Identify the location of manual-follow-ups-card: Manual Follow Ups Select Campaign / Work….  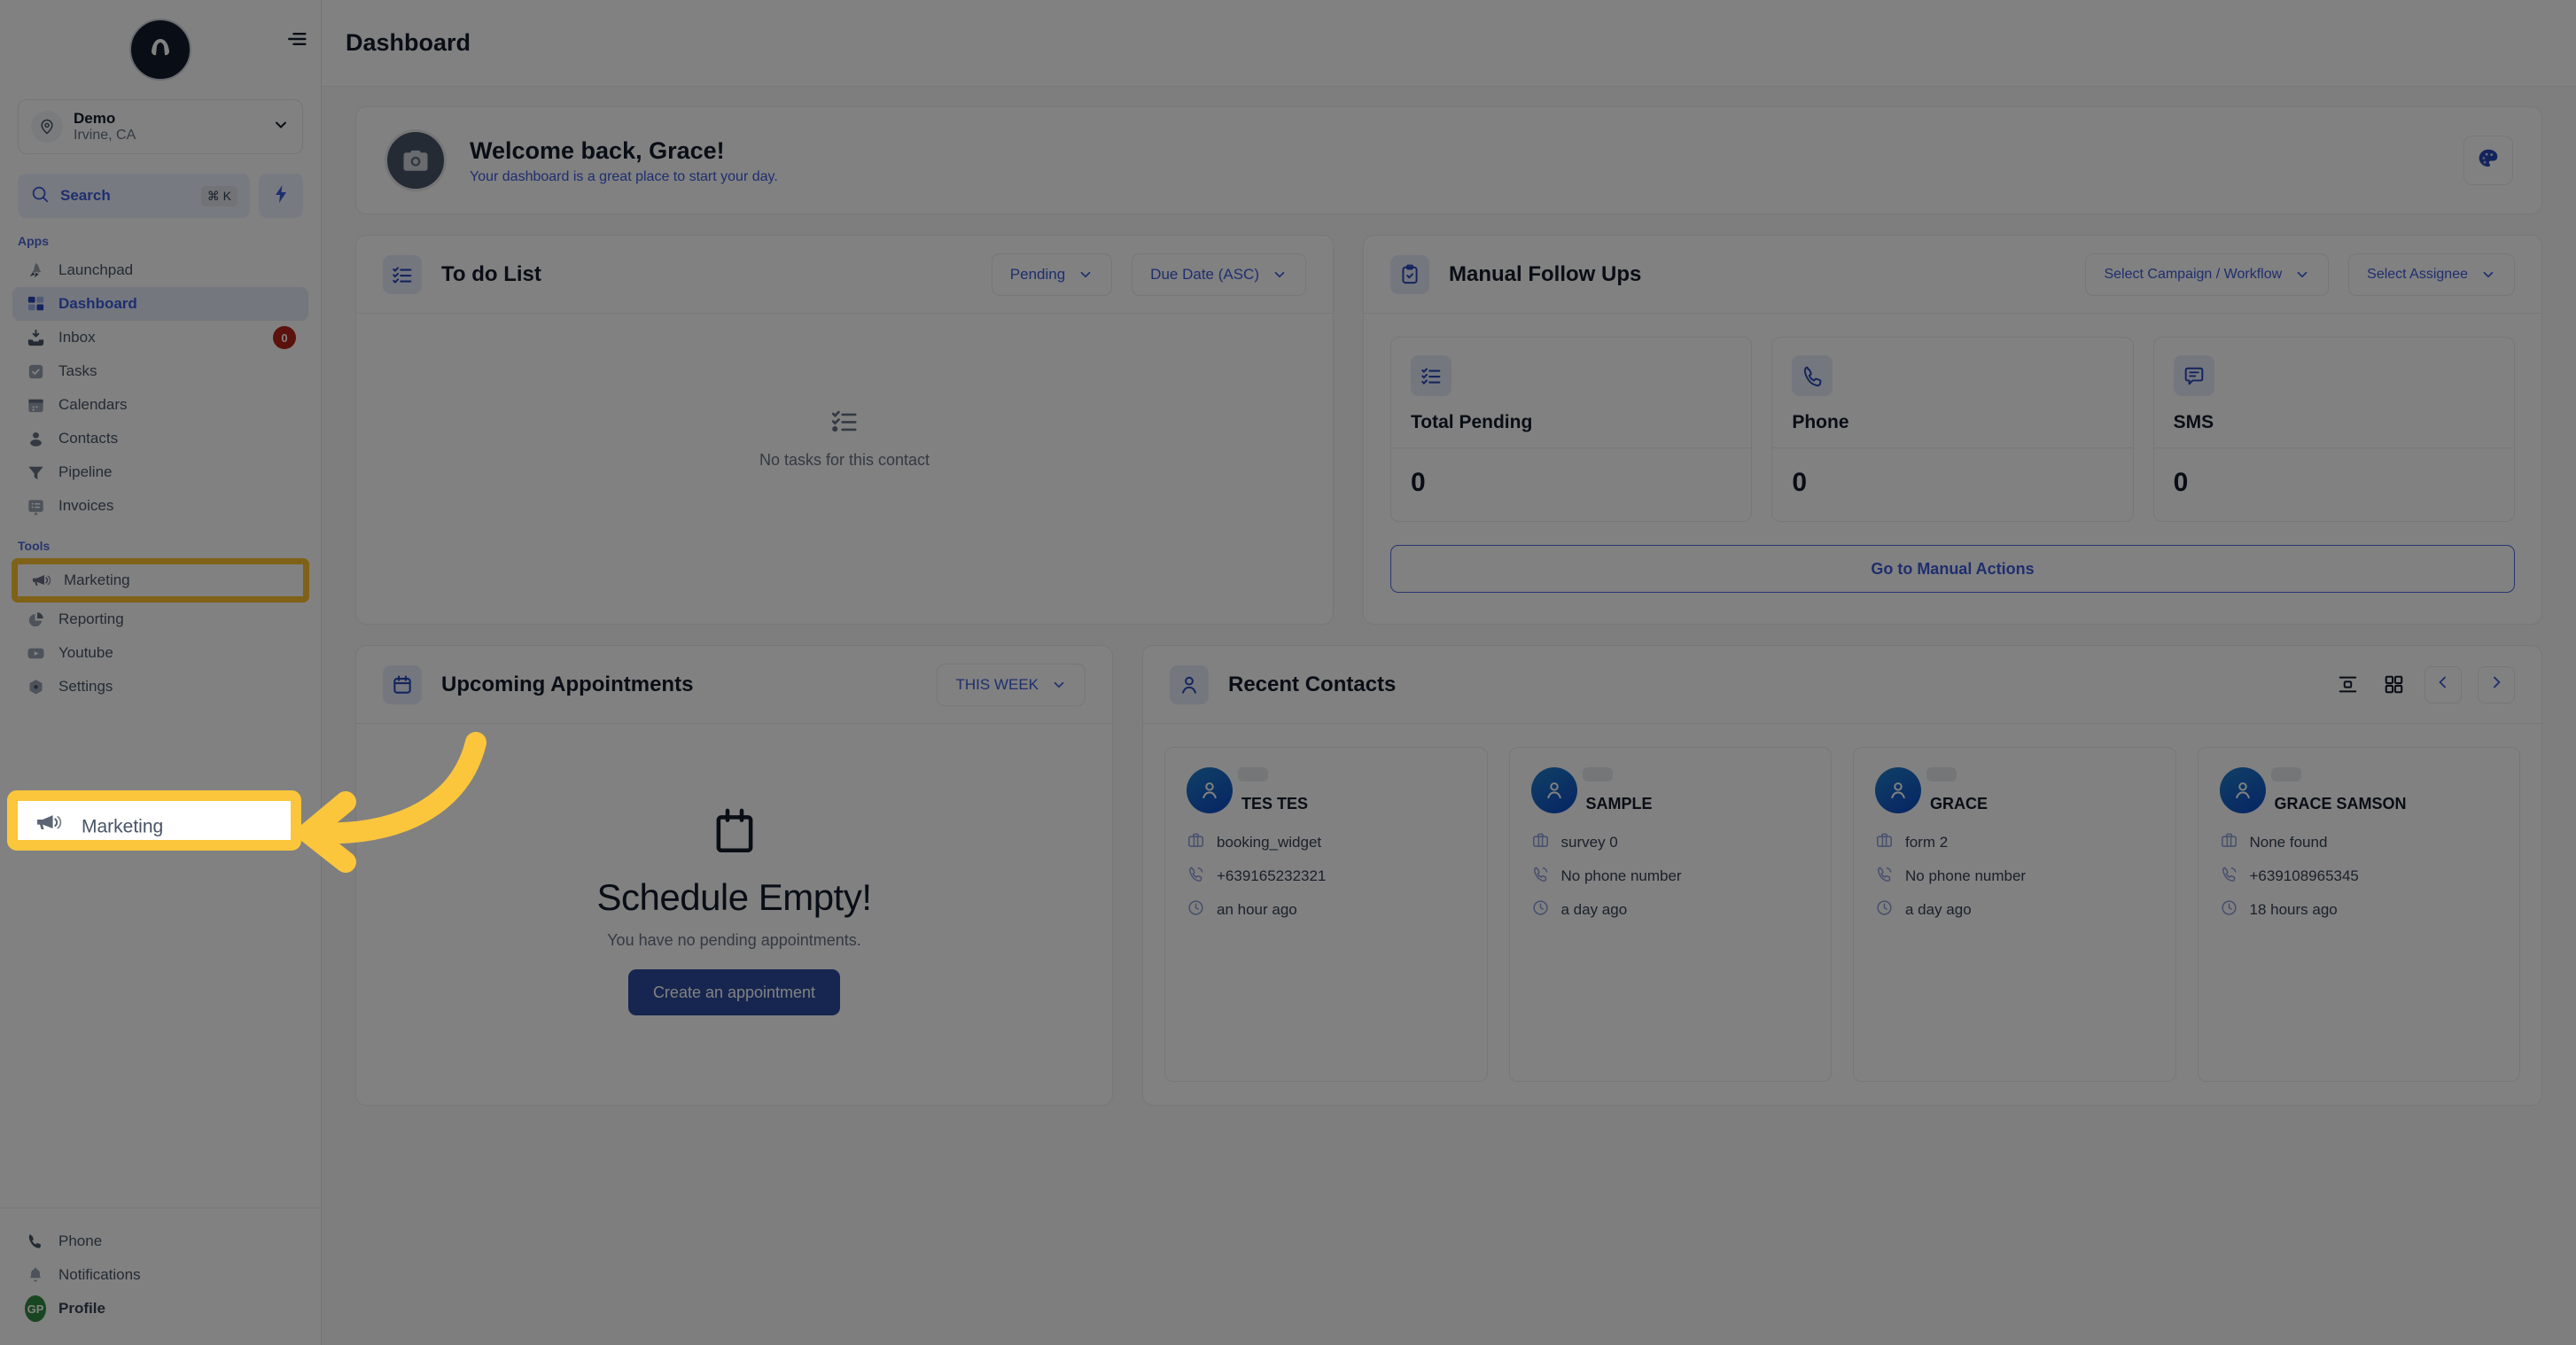
(1953, 430).